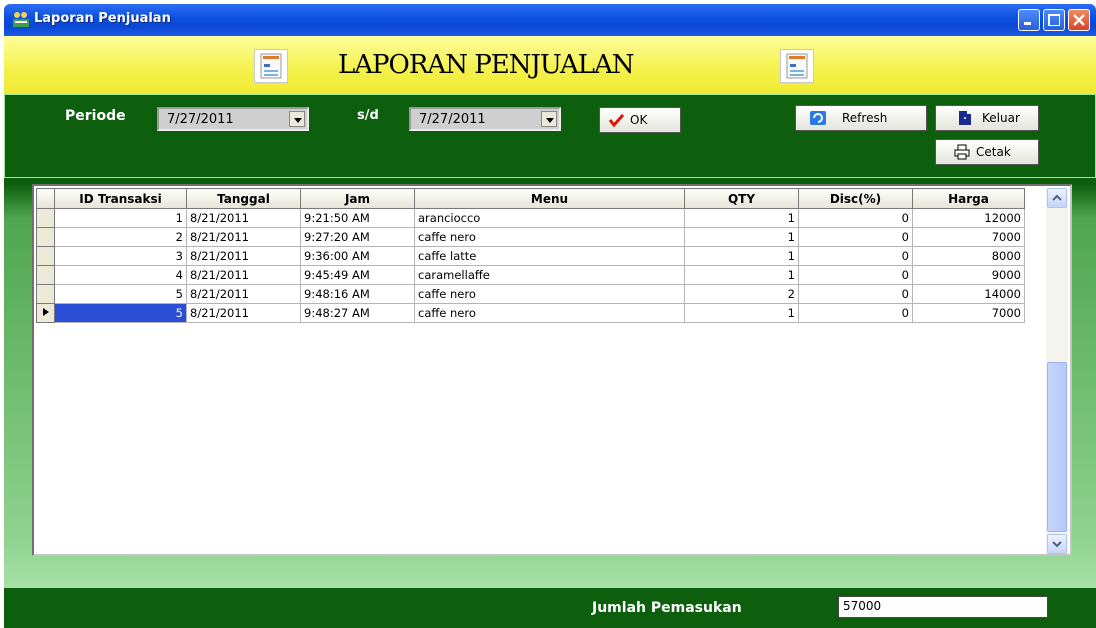 This screenshot has height=628, width=1096. I want to click on maximize-button, so click(1054, 20).